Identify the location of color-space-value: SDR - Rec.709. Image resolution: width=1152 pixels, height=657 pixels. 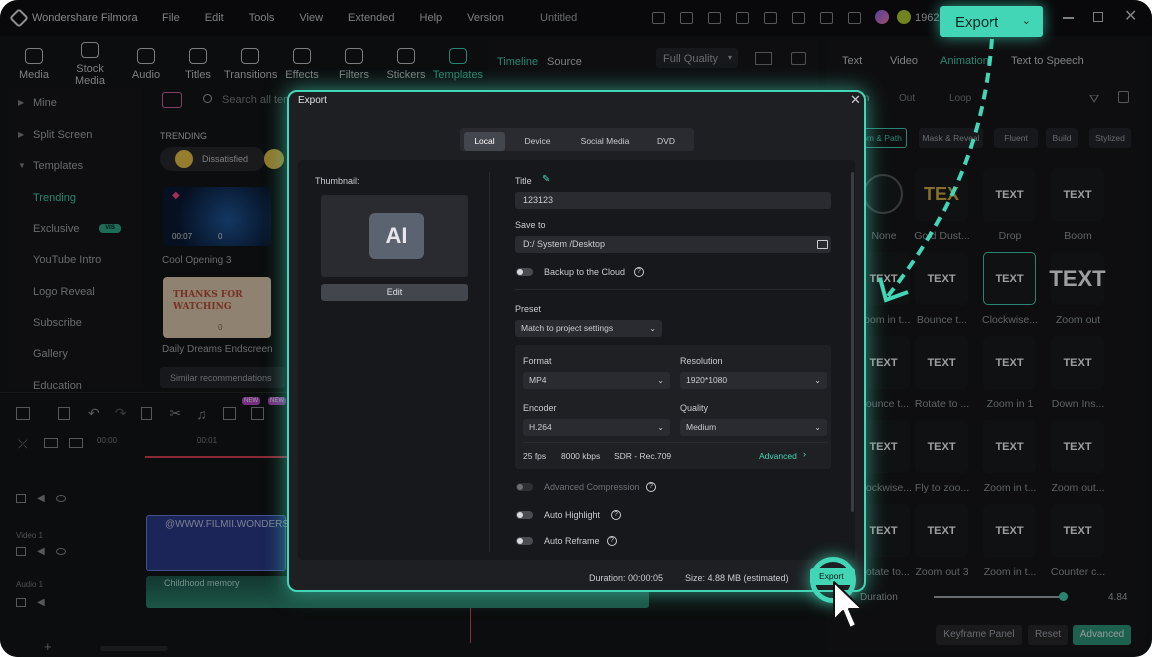
(643, 456).